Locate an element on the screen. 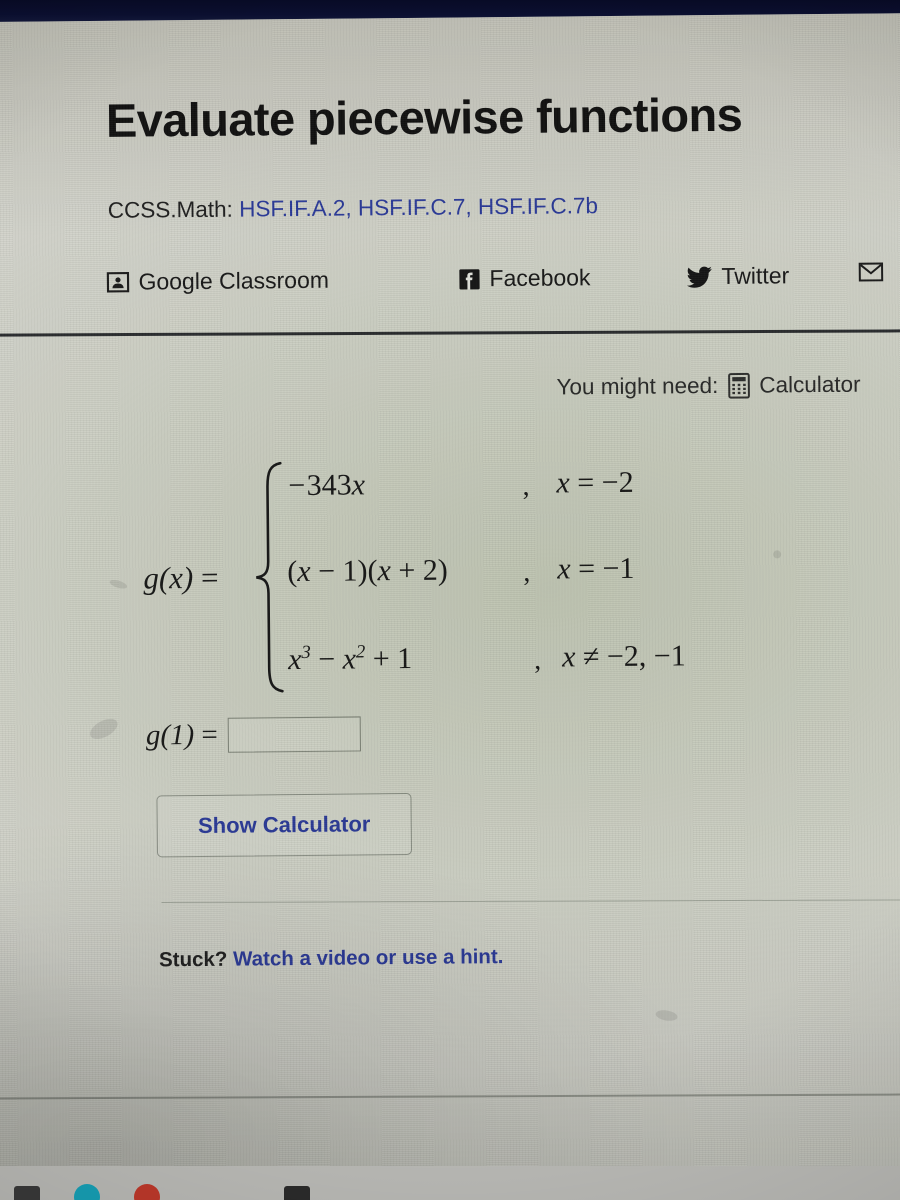 This screenshot has height=1200, width=900. answer-equals: = is located at coordinates (209, 734).